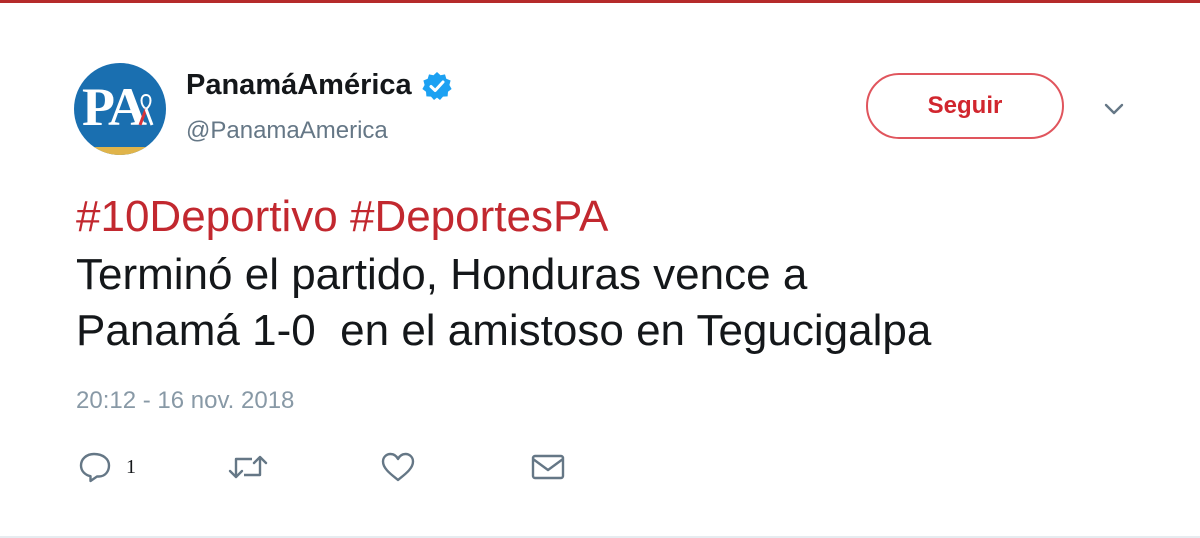  Describe the element at coordinates (207, 216) in the screenshot. I see `hashtag-link: #10Deportivo` at that location.